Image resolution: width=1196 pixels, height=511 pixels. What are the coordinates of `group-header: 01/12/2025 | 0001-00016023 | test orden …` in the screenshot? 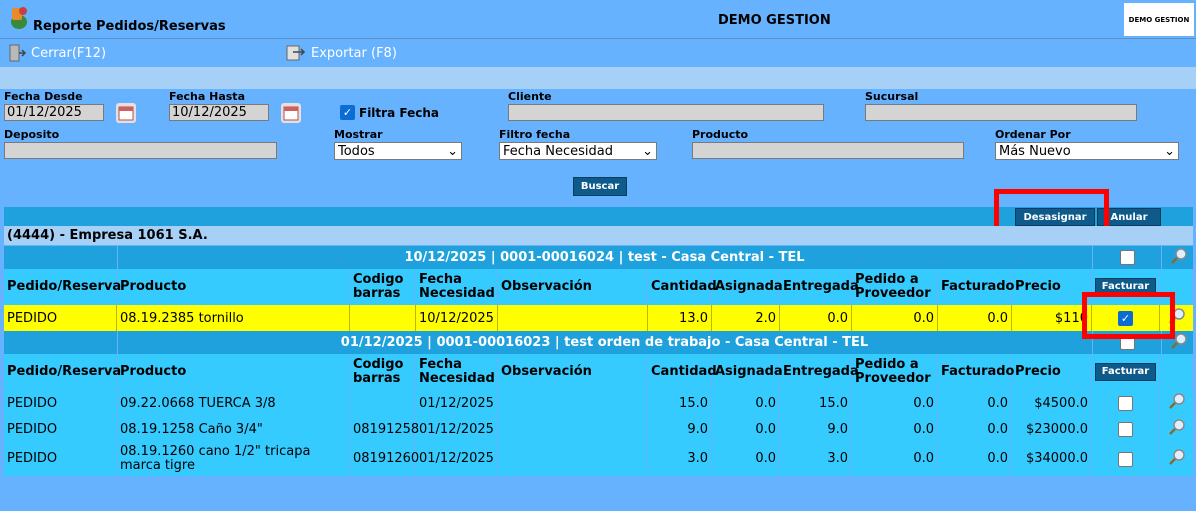 It's located at (598, 342).